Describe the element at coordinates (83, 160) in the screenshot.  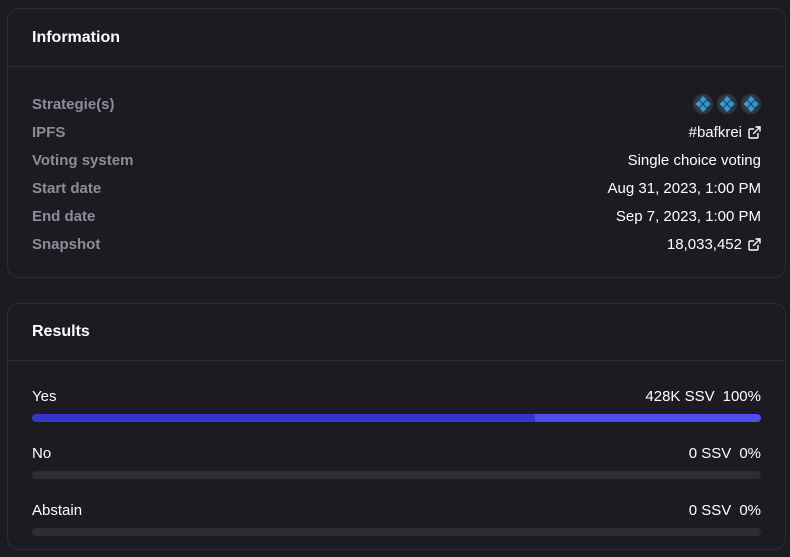
I see `info-label: Voting system` at that location.